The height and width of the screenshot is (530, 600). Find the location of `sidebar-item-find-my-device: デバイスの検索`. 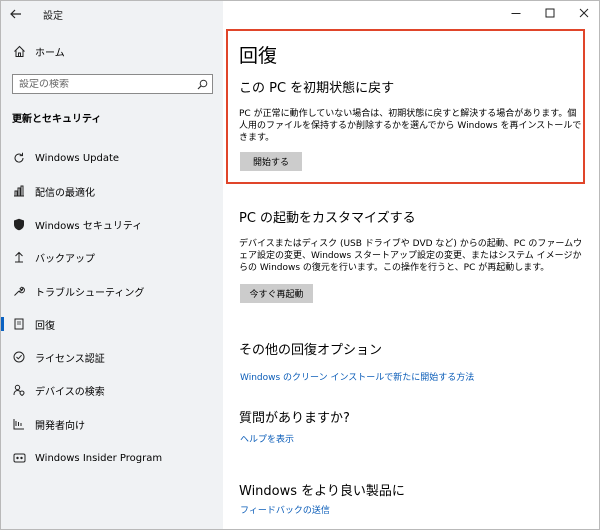

sidebar-item-find-my-device: デバイスの検索 is located at coordinates (112, 390).